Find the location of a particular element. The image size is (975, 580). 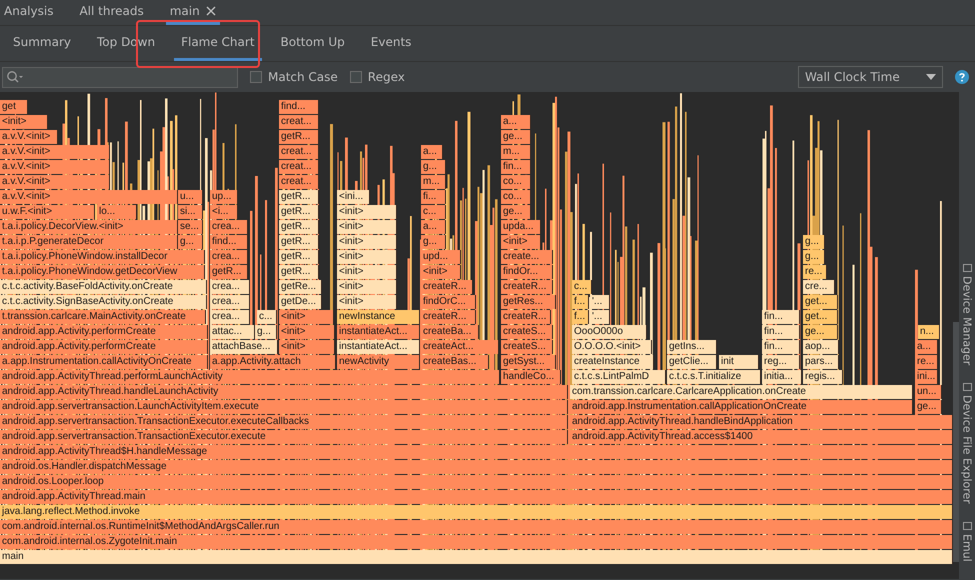

flame-frame: u.w.F.<init> is located at coordinates (47, 212).